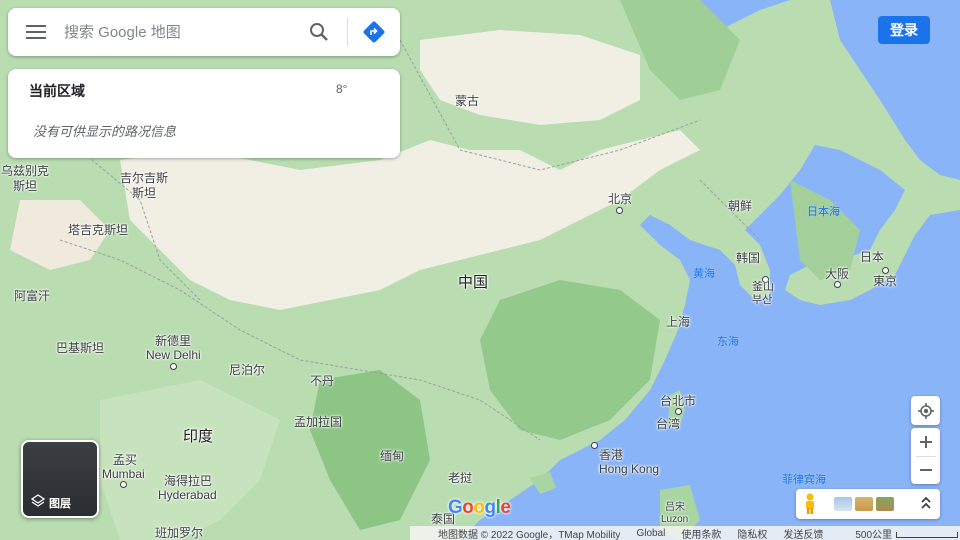  I want to click on search-icon, so click(319, 32).